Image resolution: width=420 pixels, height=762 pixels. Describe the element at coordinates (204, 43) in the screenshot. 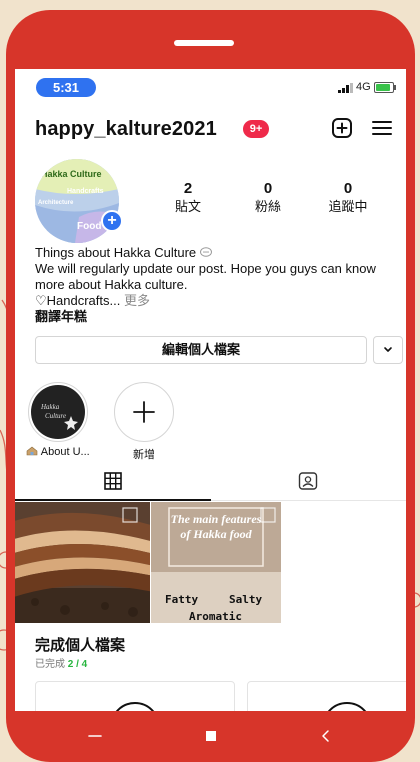

I see `phone-speaker` at that location.